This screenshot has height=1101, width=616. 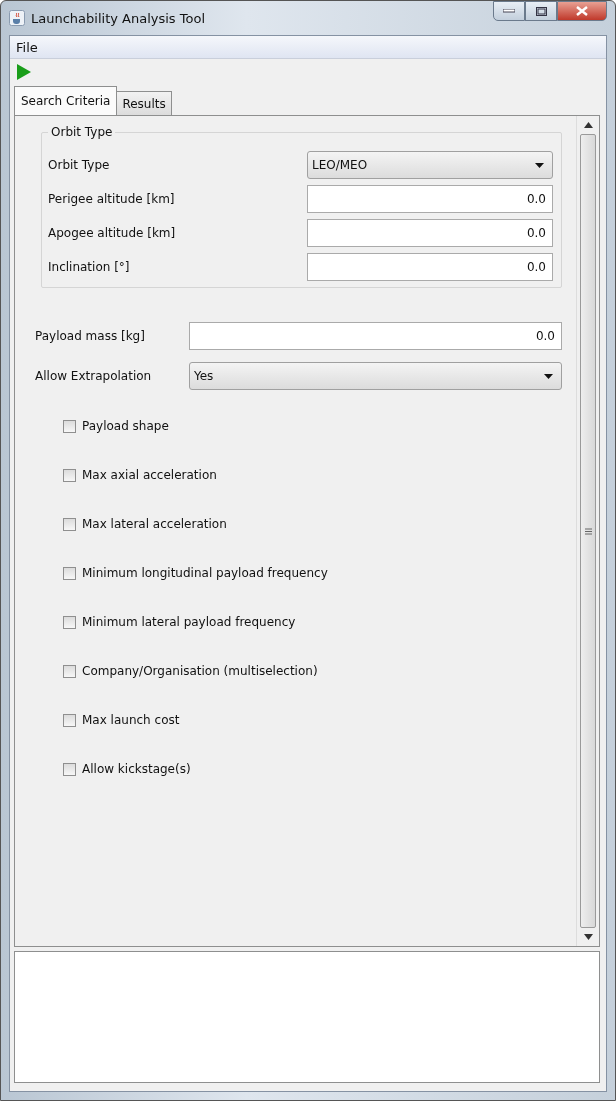 I want to click on field-label: Payload mass [kg], so click(x=90, y=336).